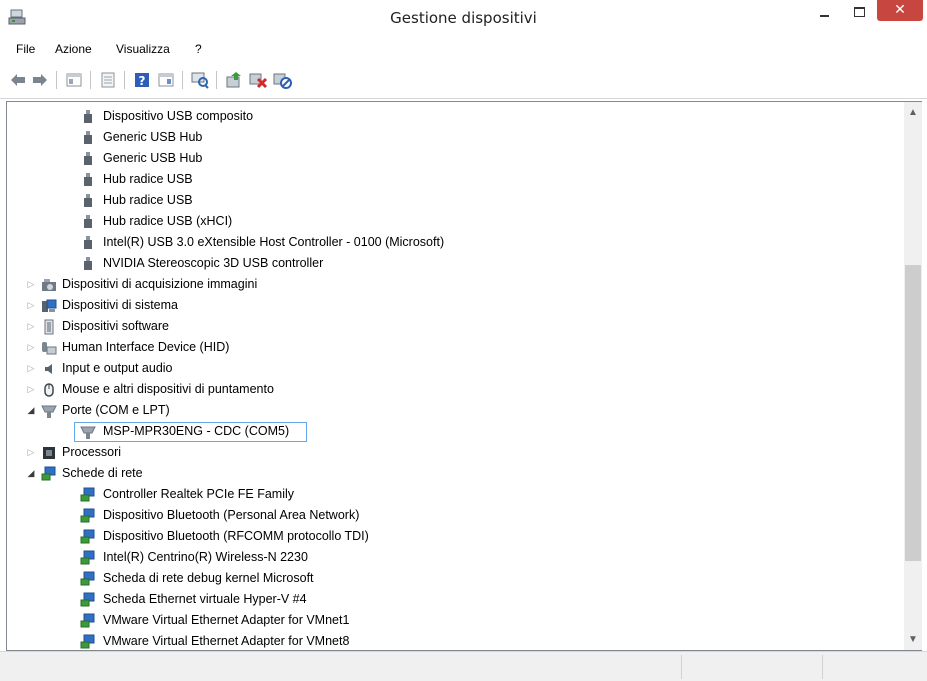 The image size is (927, 681). I want to click on close-button: ✕, so click(900, 10).